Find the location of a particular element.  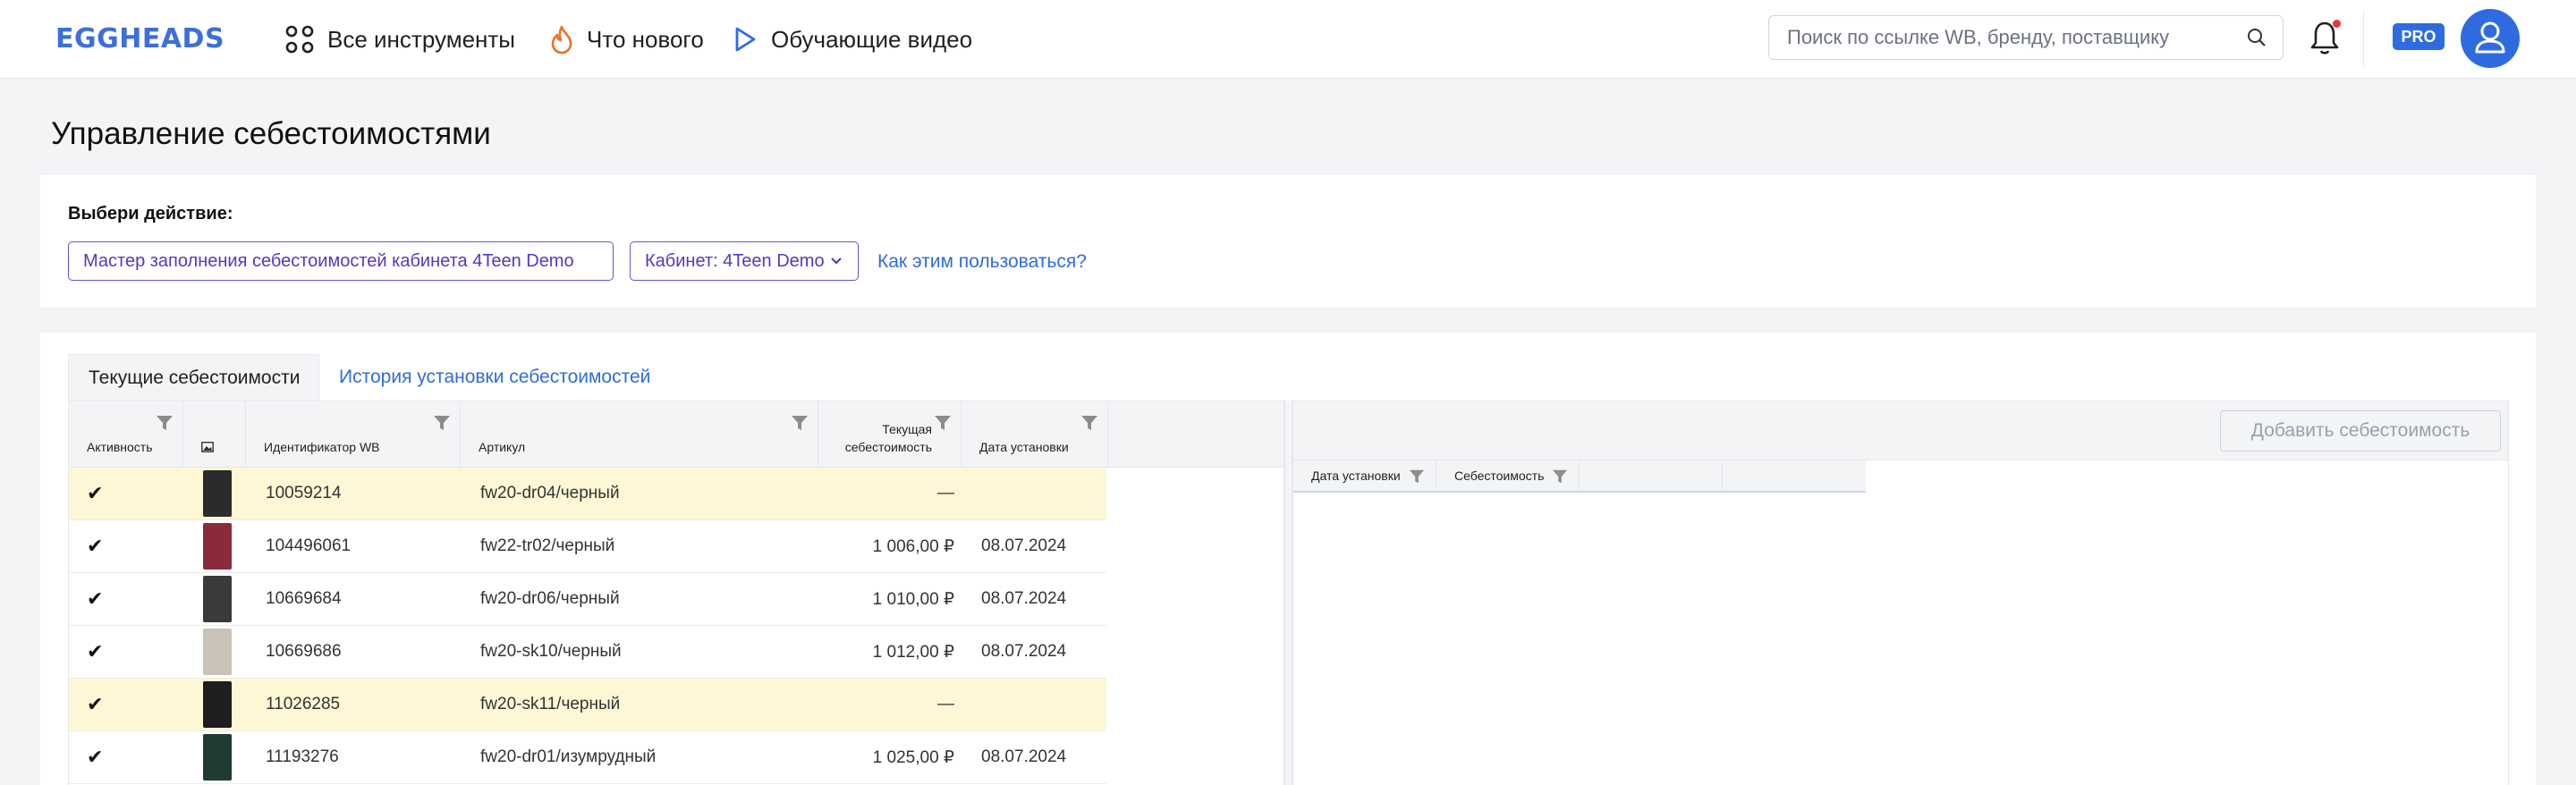

column-header-wb-id: Идентификатор WB is located at coordinates (353, 435).